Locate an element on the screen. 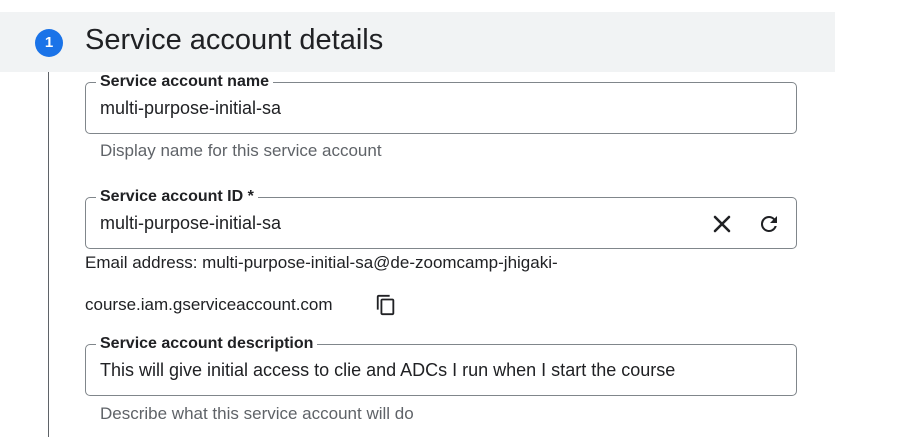 The width and height of the screenshot is (897, 437). email-address-line2: course.iam.gserviceaccount.com is located at coordinates (209, 304).